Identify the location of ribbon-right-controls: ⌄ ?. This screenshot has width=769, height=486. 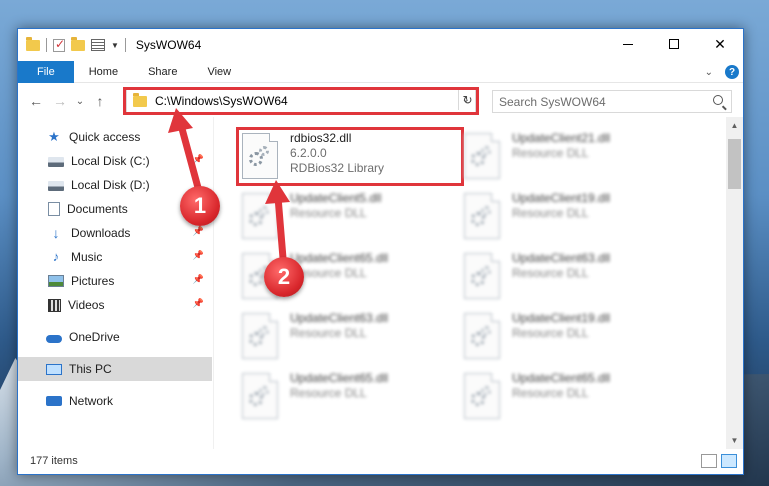
(722, 72).